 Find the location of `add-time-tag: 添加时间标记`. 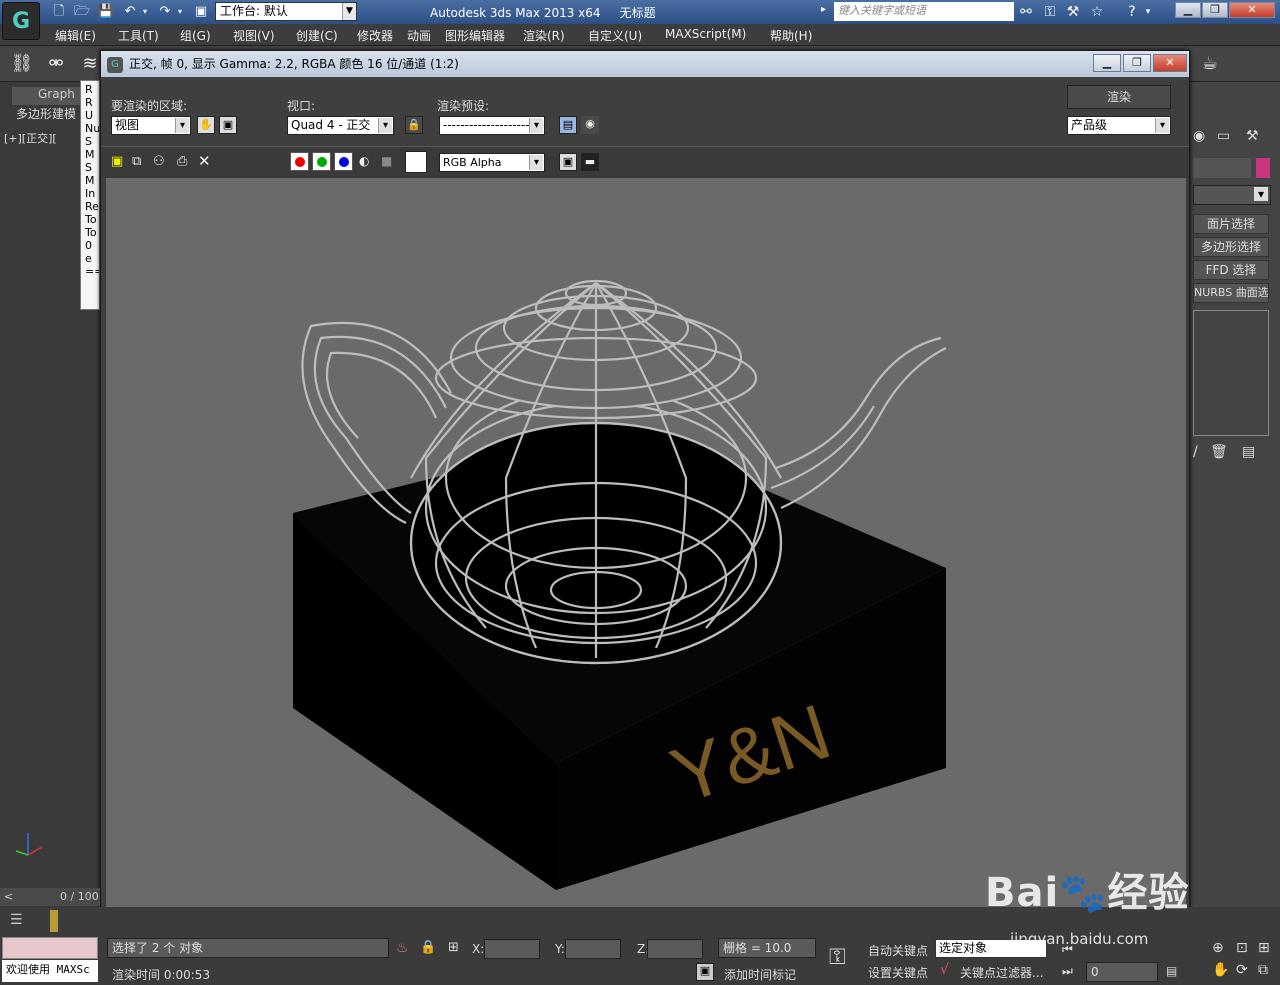

add-time-tag: 添加时间标记 is located at coordinates (760, 974).